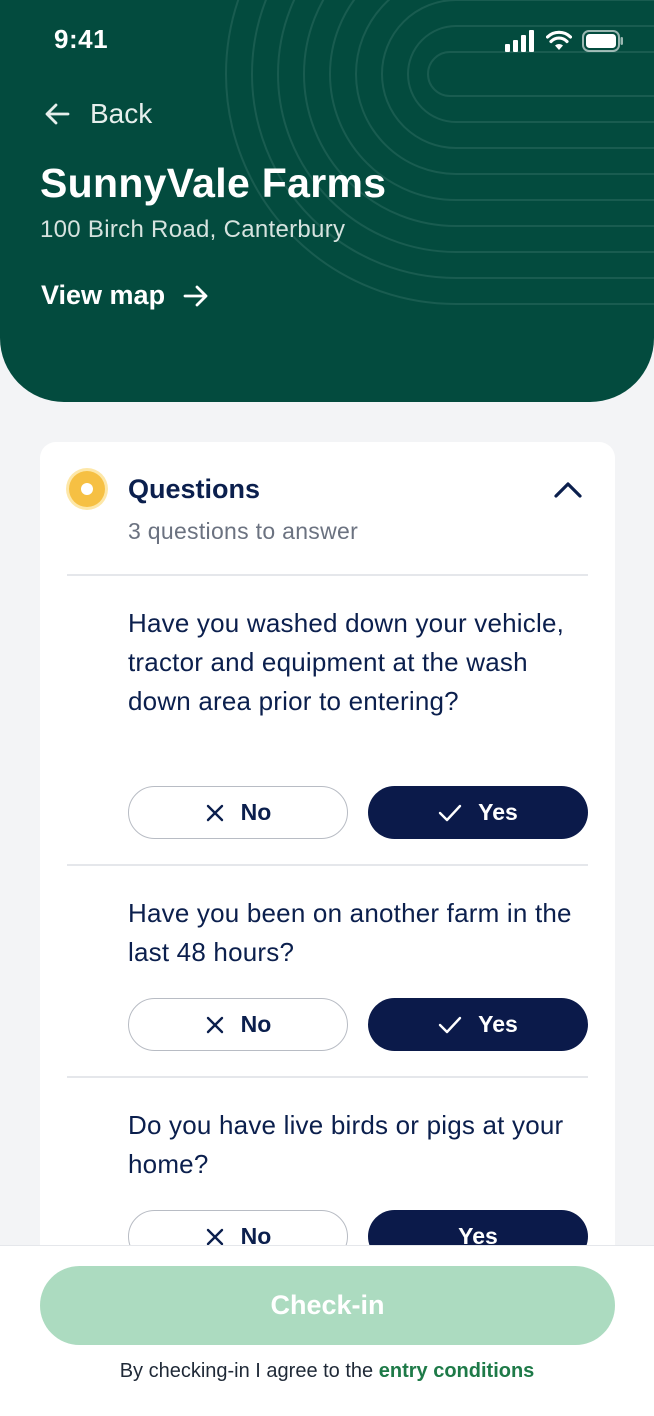 The height and width of the screenshot is (1416, 654). What do you see at coordinates (238, 812) in the screenshot?
I see `question-1-no-button: No` at bounding box center [238, 812].